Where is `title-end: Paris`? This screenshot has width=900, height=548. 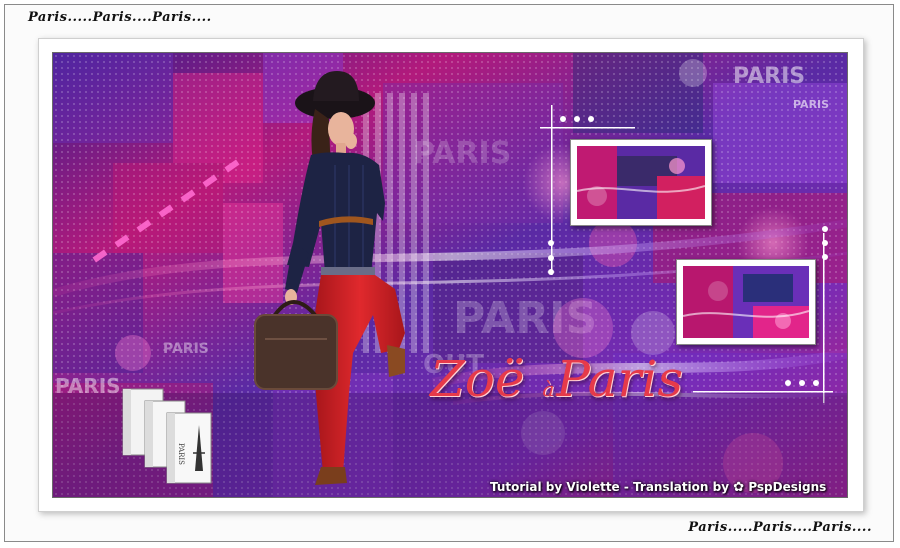 title-end: Paris is located at coordinates (620, 379).